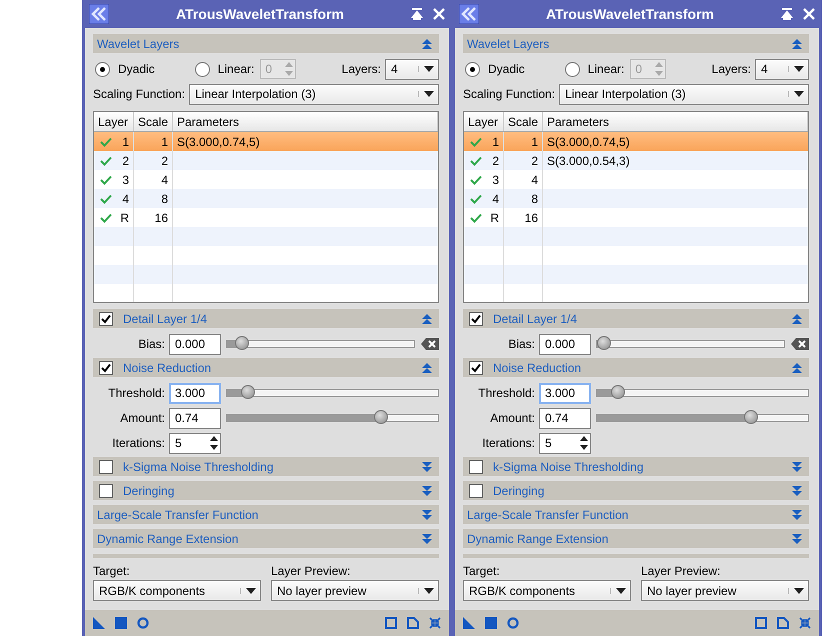  Describe the element at coordinates (164, 179) in the screenshot. I see `table-cell: 4` at that location.